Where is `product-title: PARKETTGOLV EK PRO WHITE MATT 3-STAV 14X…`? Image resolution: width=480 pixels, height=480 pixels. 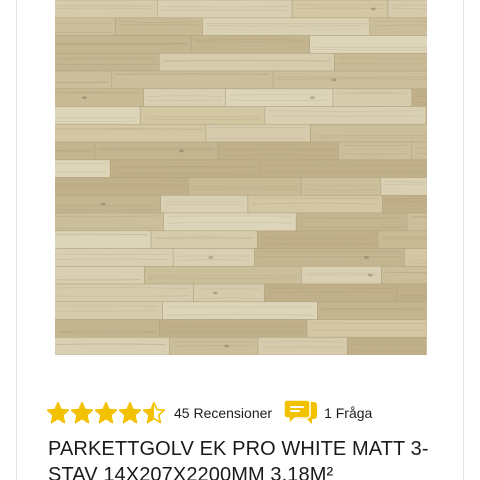
product-title: PARKETTGOLV EK PRO WHITE MATT 3-STAV 14X… is located at coordinates (238, 459).